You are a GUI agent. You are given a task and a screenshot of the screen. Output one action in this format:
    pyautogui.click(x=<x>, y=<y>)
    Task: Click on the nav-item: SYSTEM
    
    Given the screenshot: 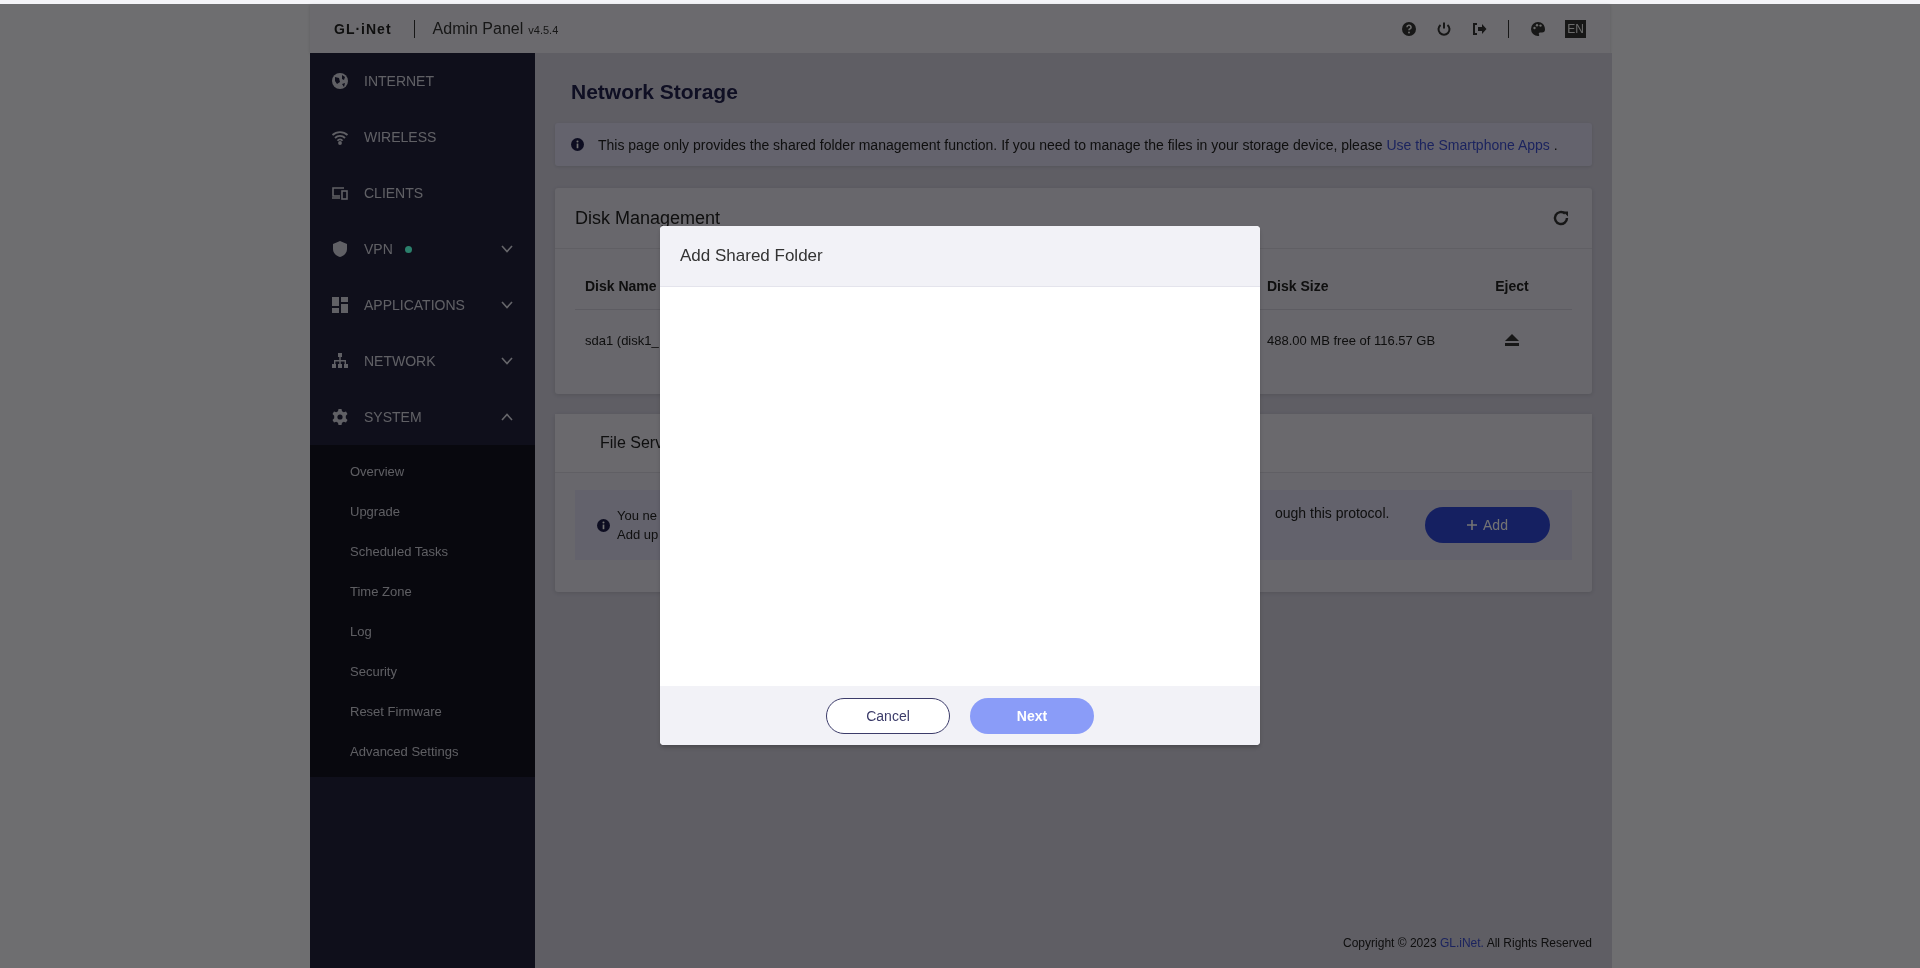 What is the action you would take?
    pyautogui.click(x=422, y=417)
    